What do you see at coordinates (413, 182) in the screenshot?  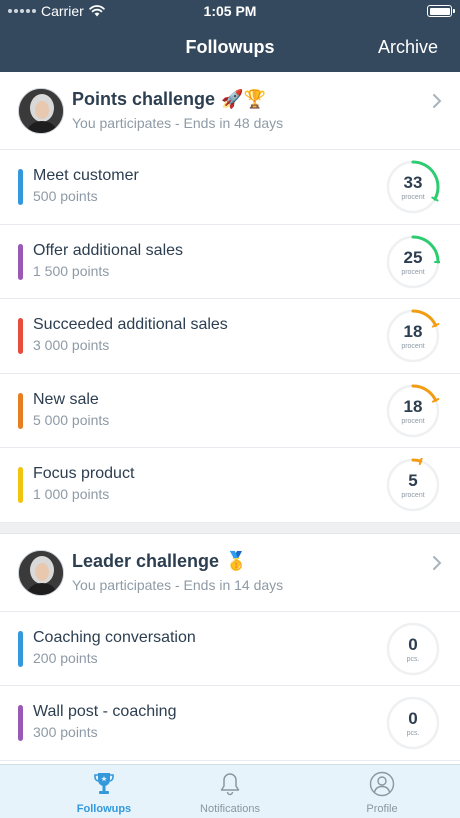 I see `progress-value: 33` at bounding box center [413, 182].